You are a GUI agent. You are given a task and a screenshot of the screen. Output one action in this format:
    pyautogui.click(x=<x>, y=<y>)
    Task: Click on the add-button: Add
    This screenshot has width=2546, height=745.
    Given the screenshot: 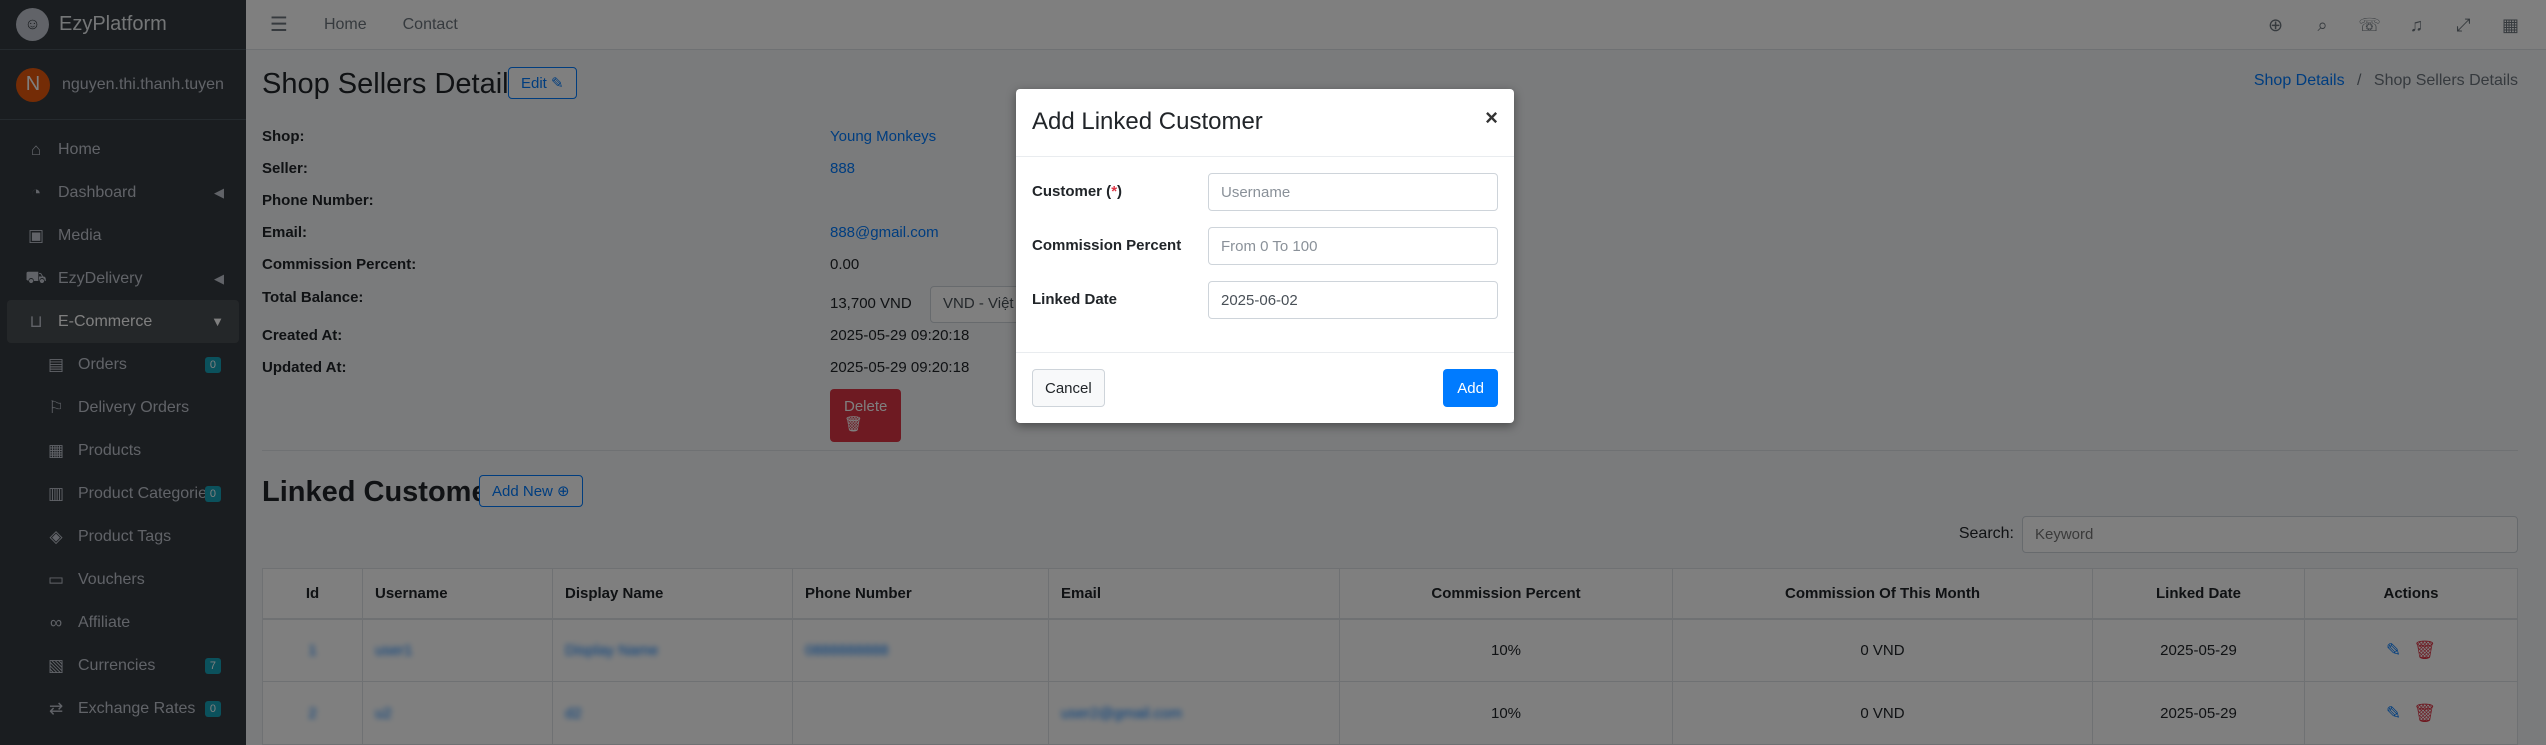 What is the action you would take?
    pyautogui.click(x=1470, y=388)
    